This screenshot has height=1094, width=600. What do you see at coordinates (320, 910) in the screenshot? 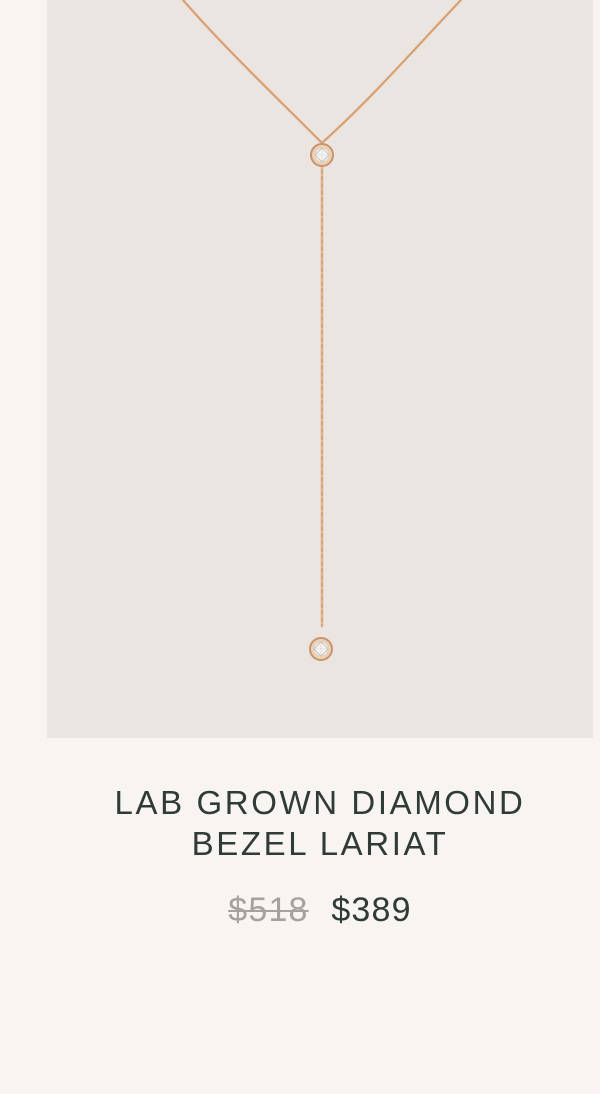
I see `price-row: $518 $389` at bounding box center [320, 910].